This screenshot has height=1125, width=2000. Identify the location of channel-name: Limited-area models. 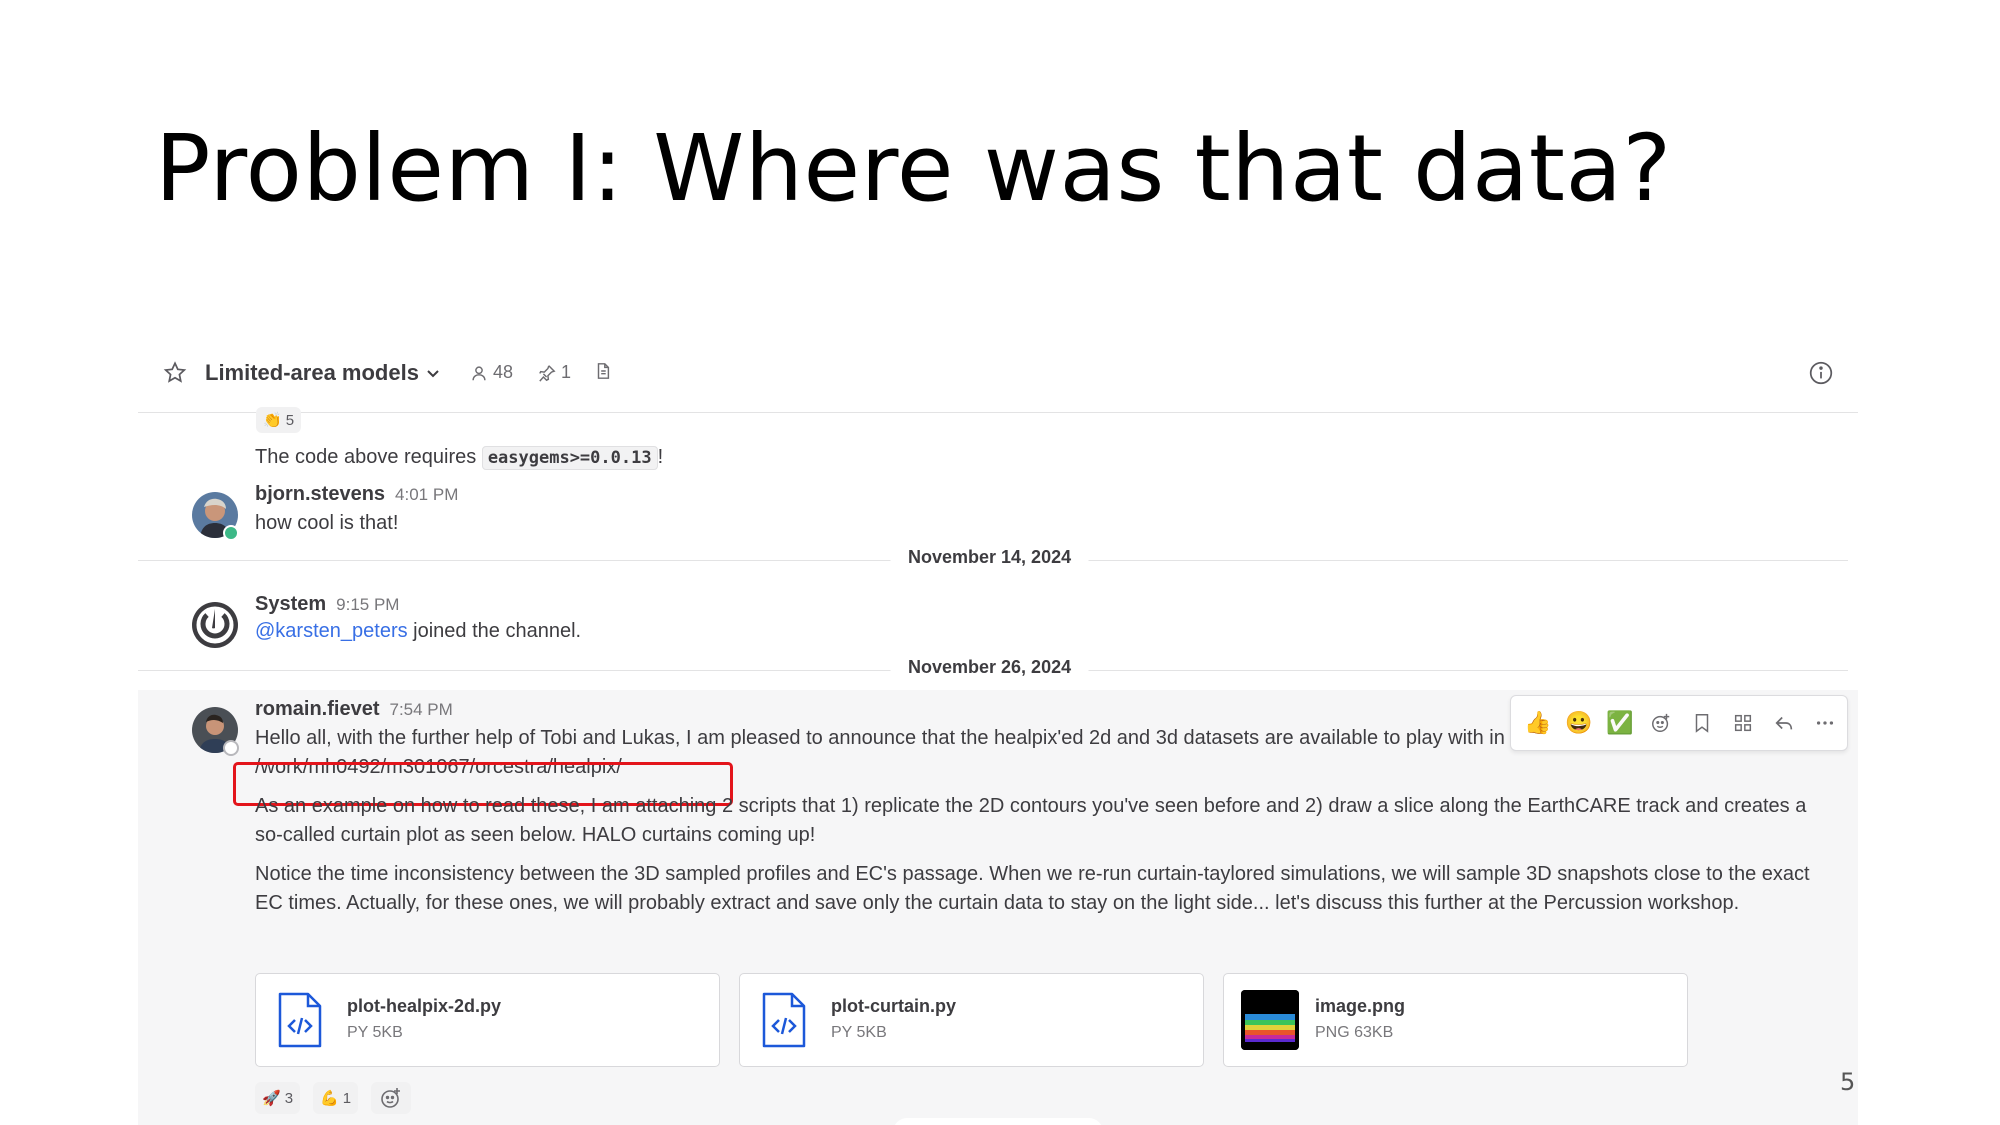
(312, 372).